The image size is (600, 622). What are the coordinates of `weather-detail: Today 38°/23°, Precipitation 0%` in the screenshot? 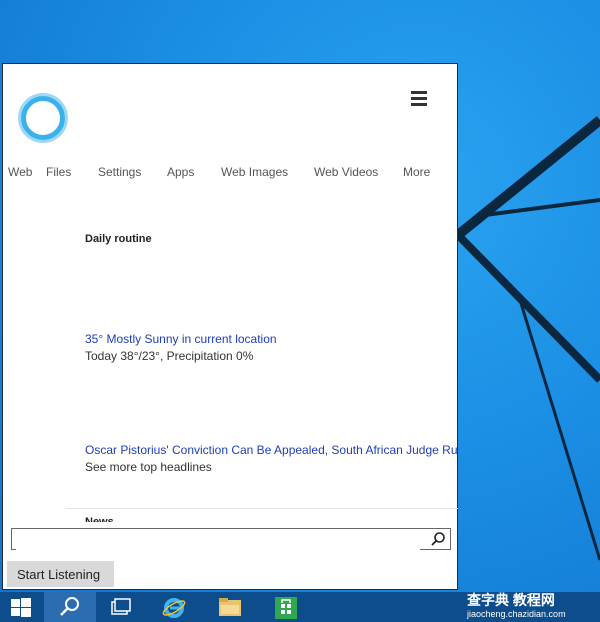 It's located at (169, 356).